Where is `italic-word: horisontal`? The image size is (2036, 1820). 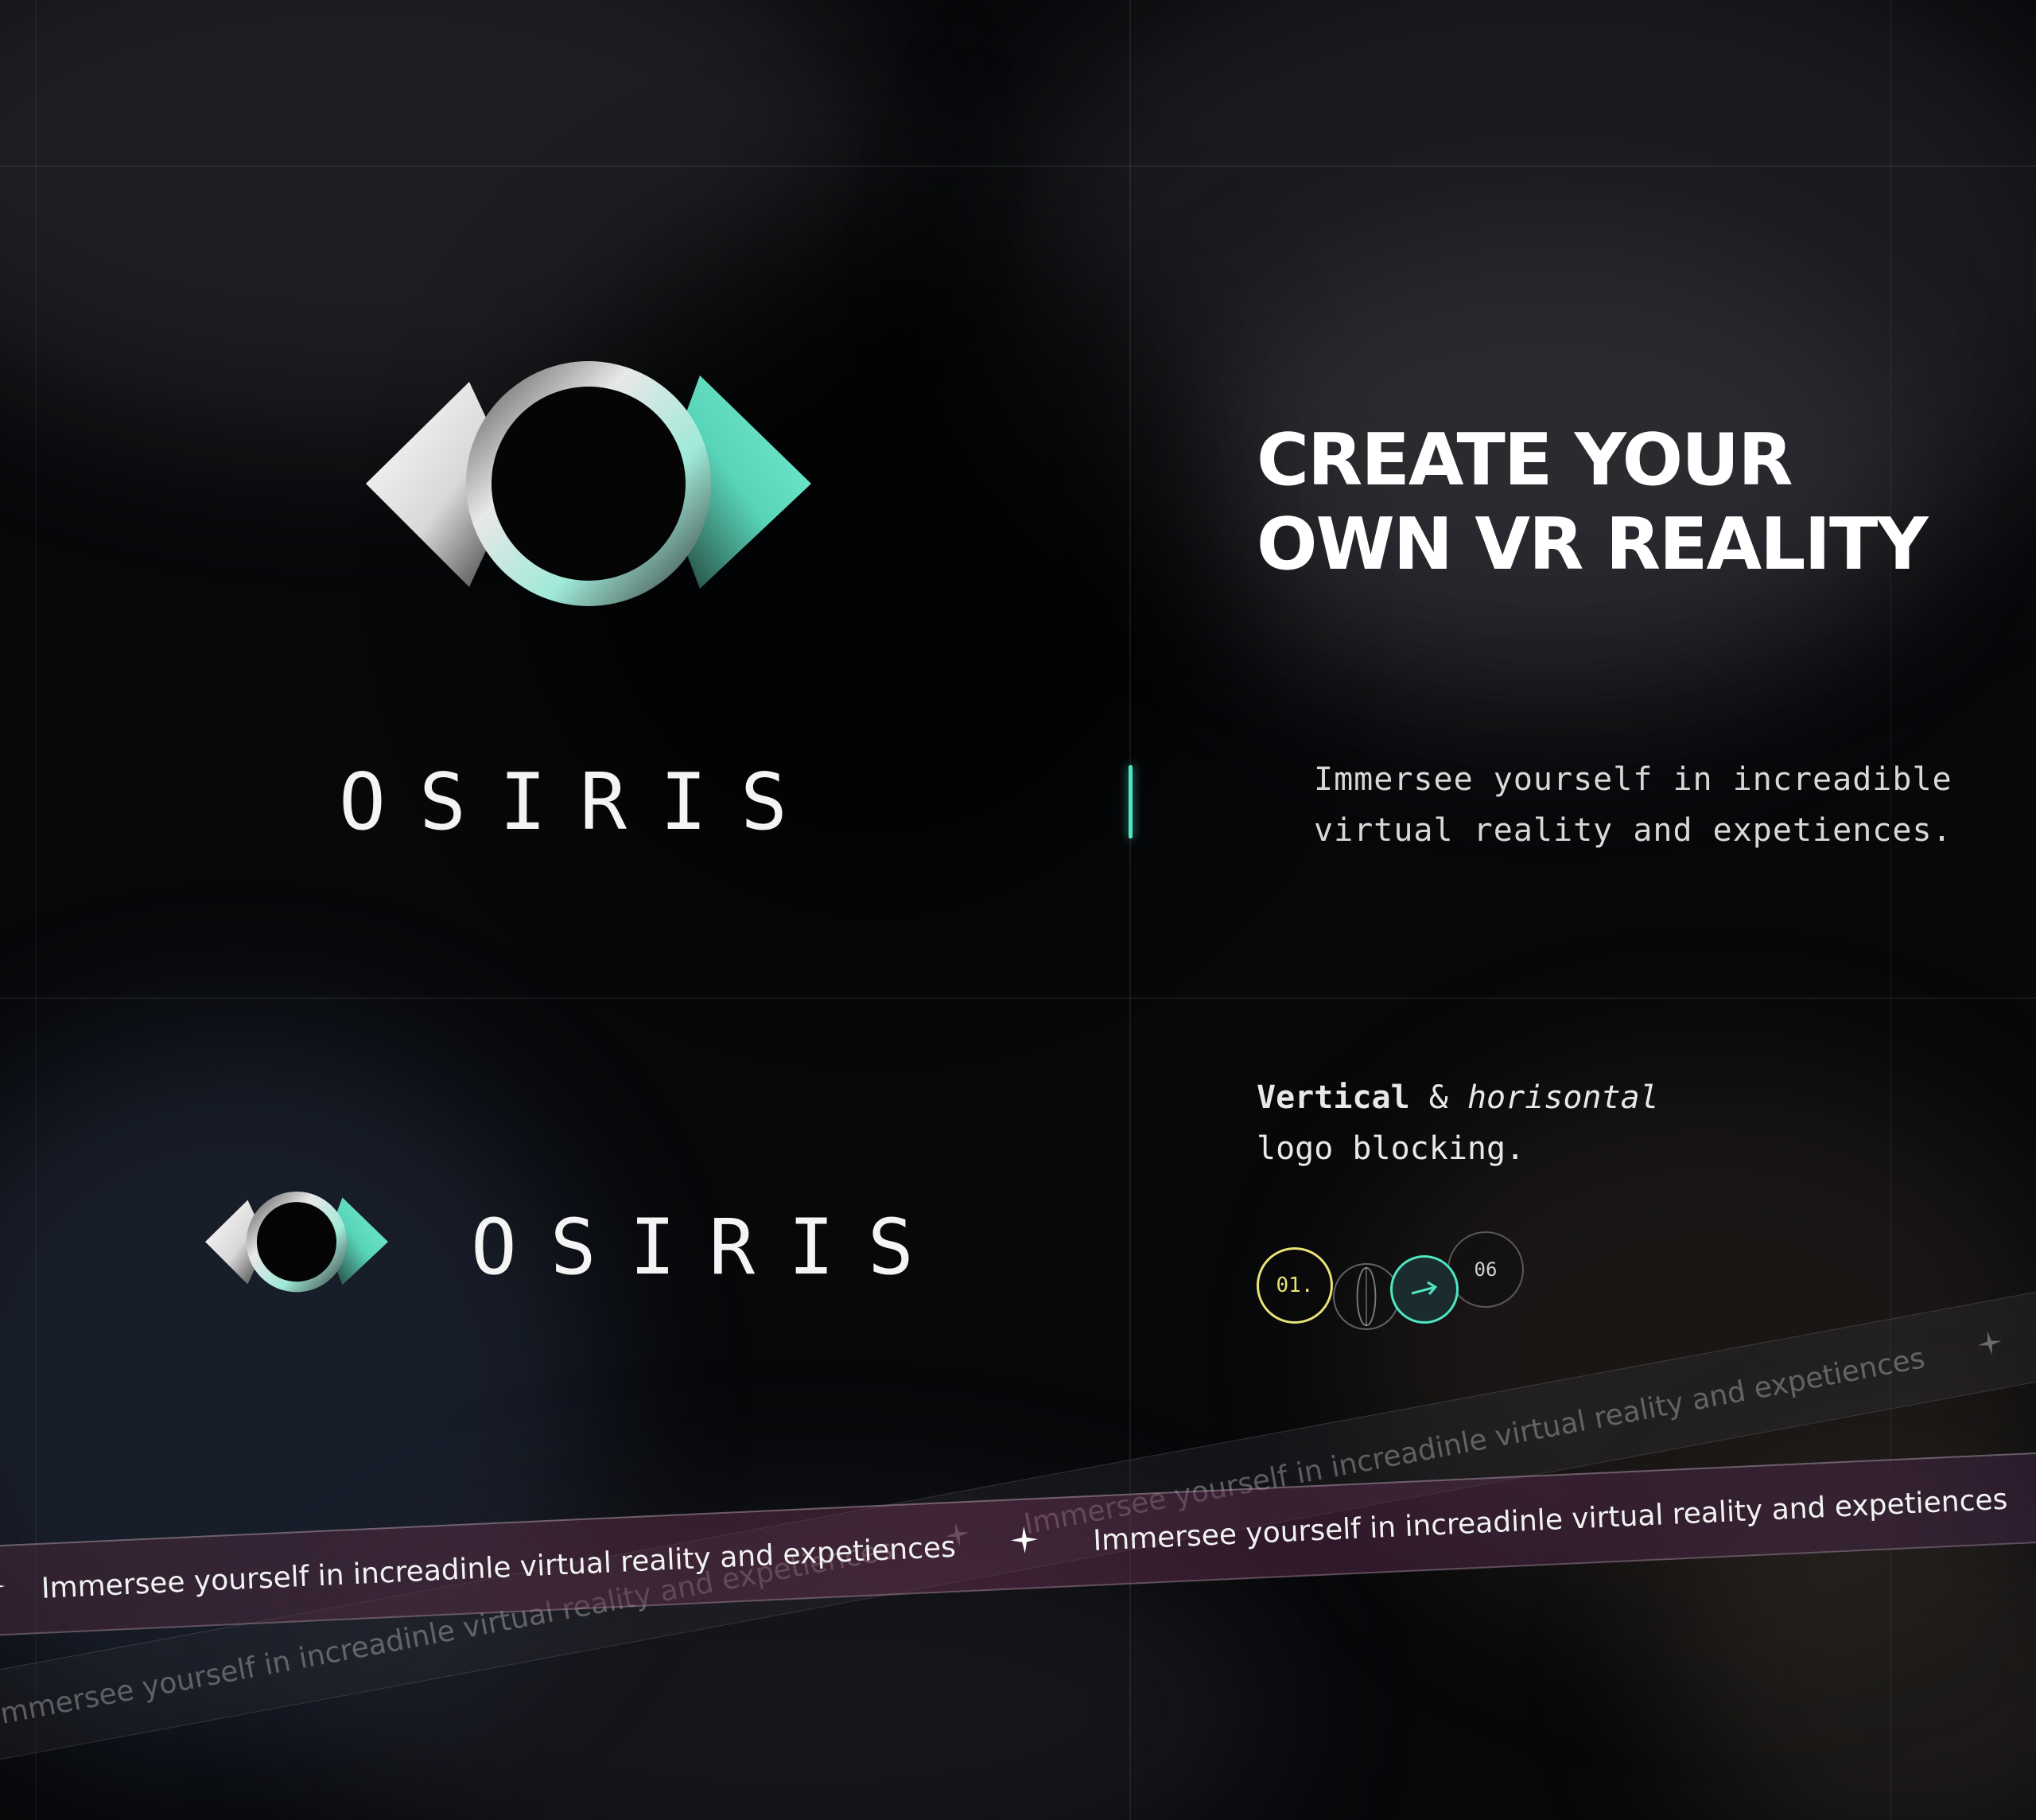 italic-word: horisontal is located at coordinates (1563, 1097).